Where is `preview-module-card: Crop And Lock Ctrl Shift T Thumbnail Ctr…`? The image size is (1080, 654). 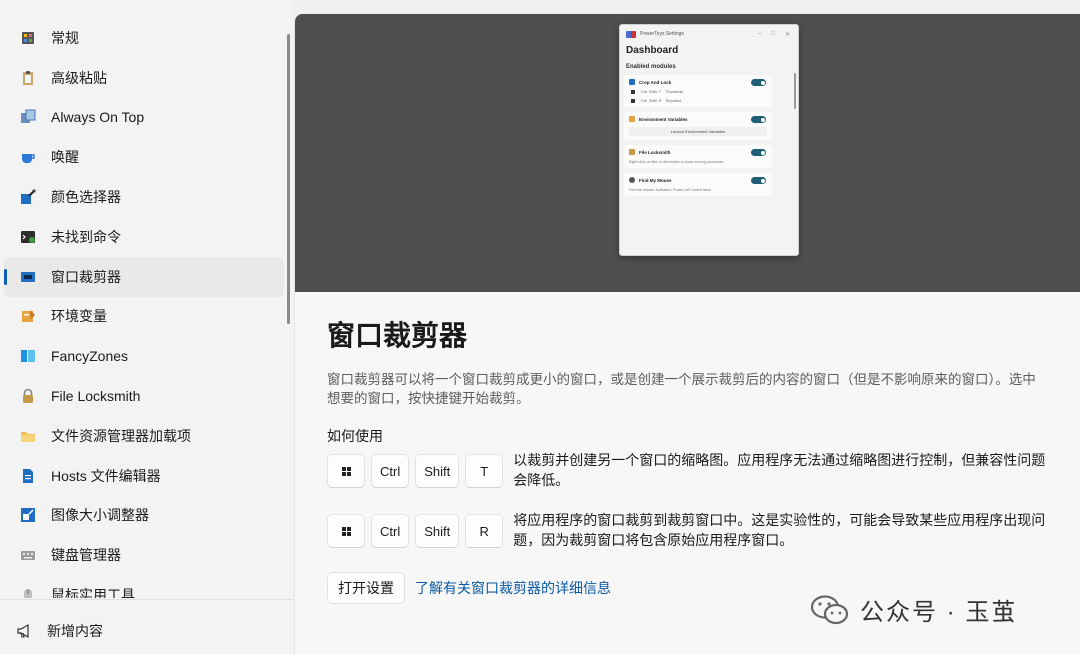 preview-module-card: Crop And Lock Ctrl Shift T Thumbnail Ctr… is located at coordinates (698, 91).